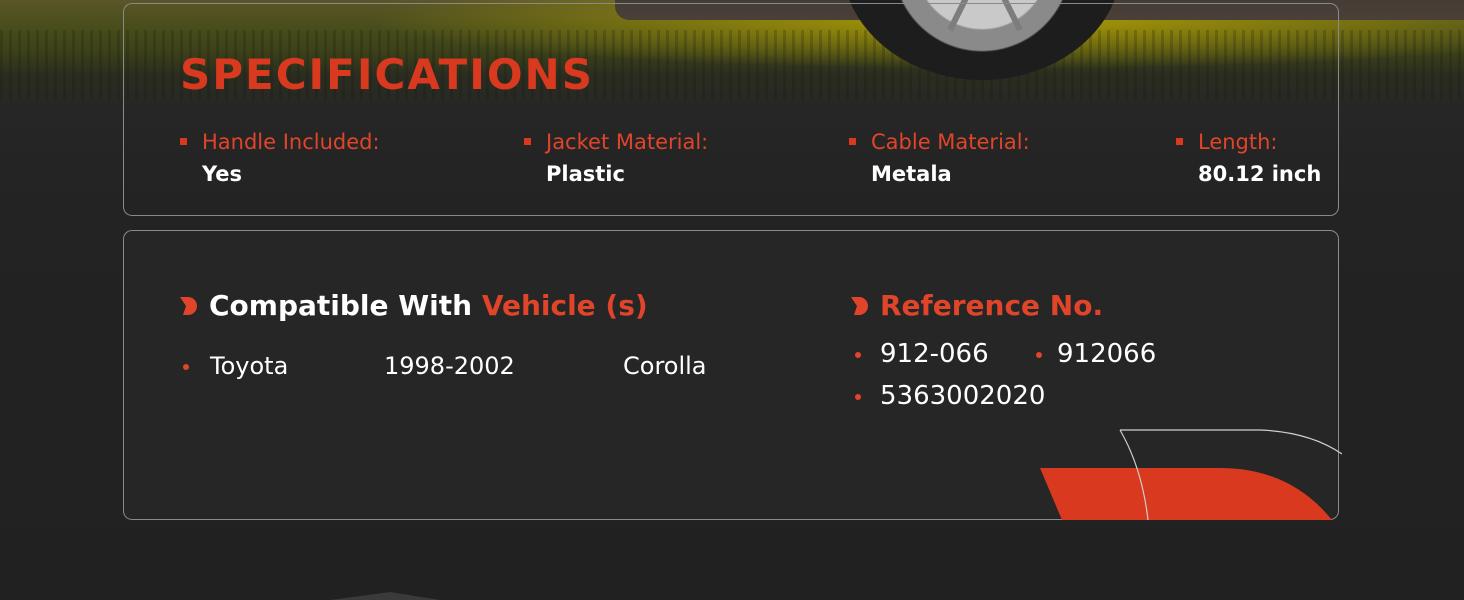 The height and width of the screenshot is (600, 1464). I want to click on decorative-corner-shape, so click(1191, 474).